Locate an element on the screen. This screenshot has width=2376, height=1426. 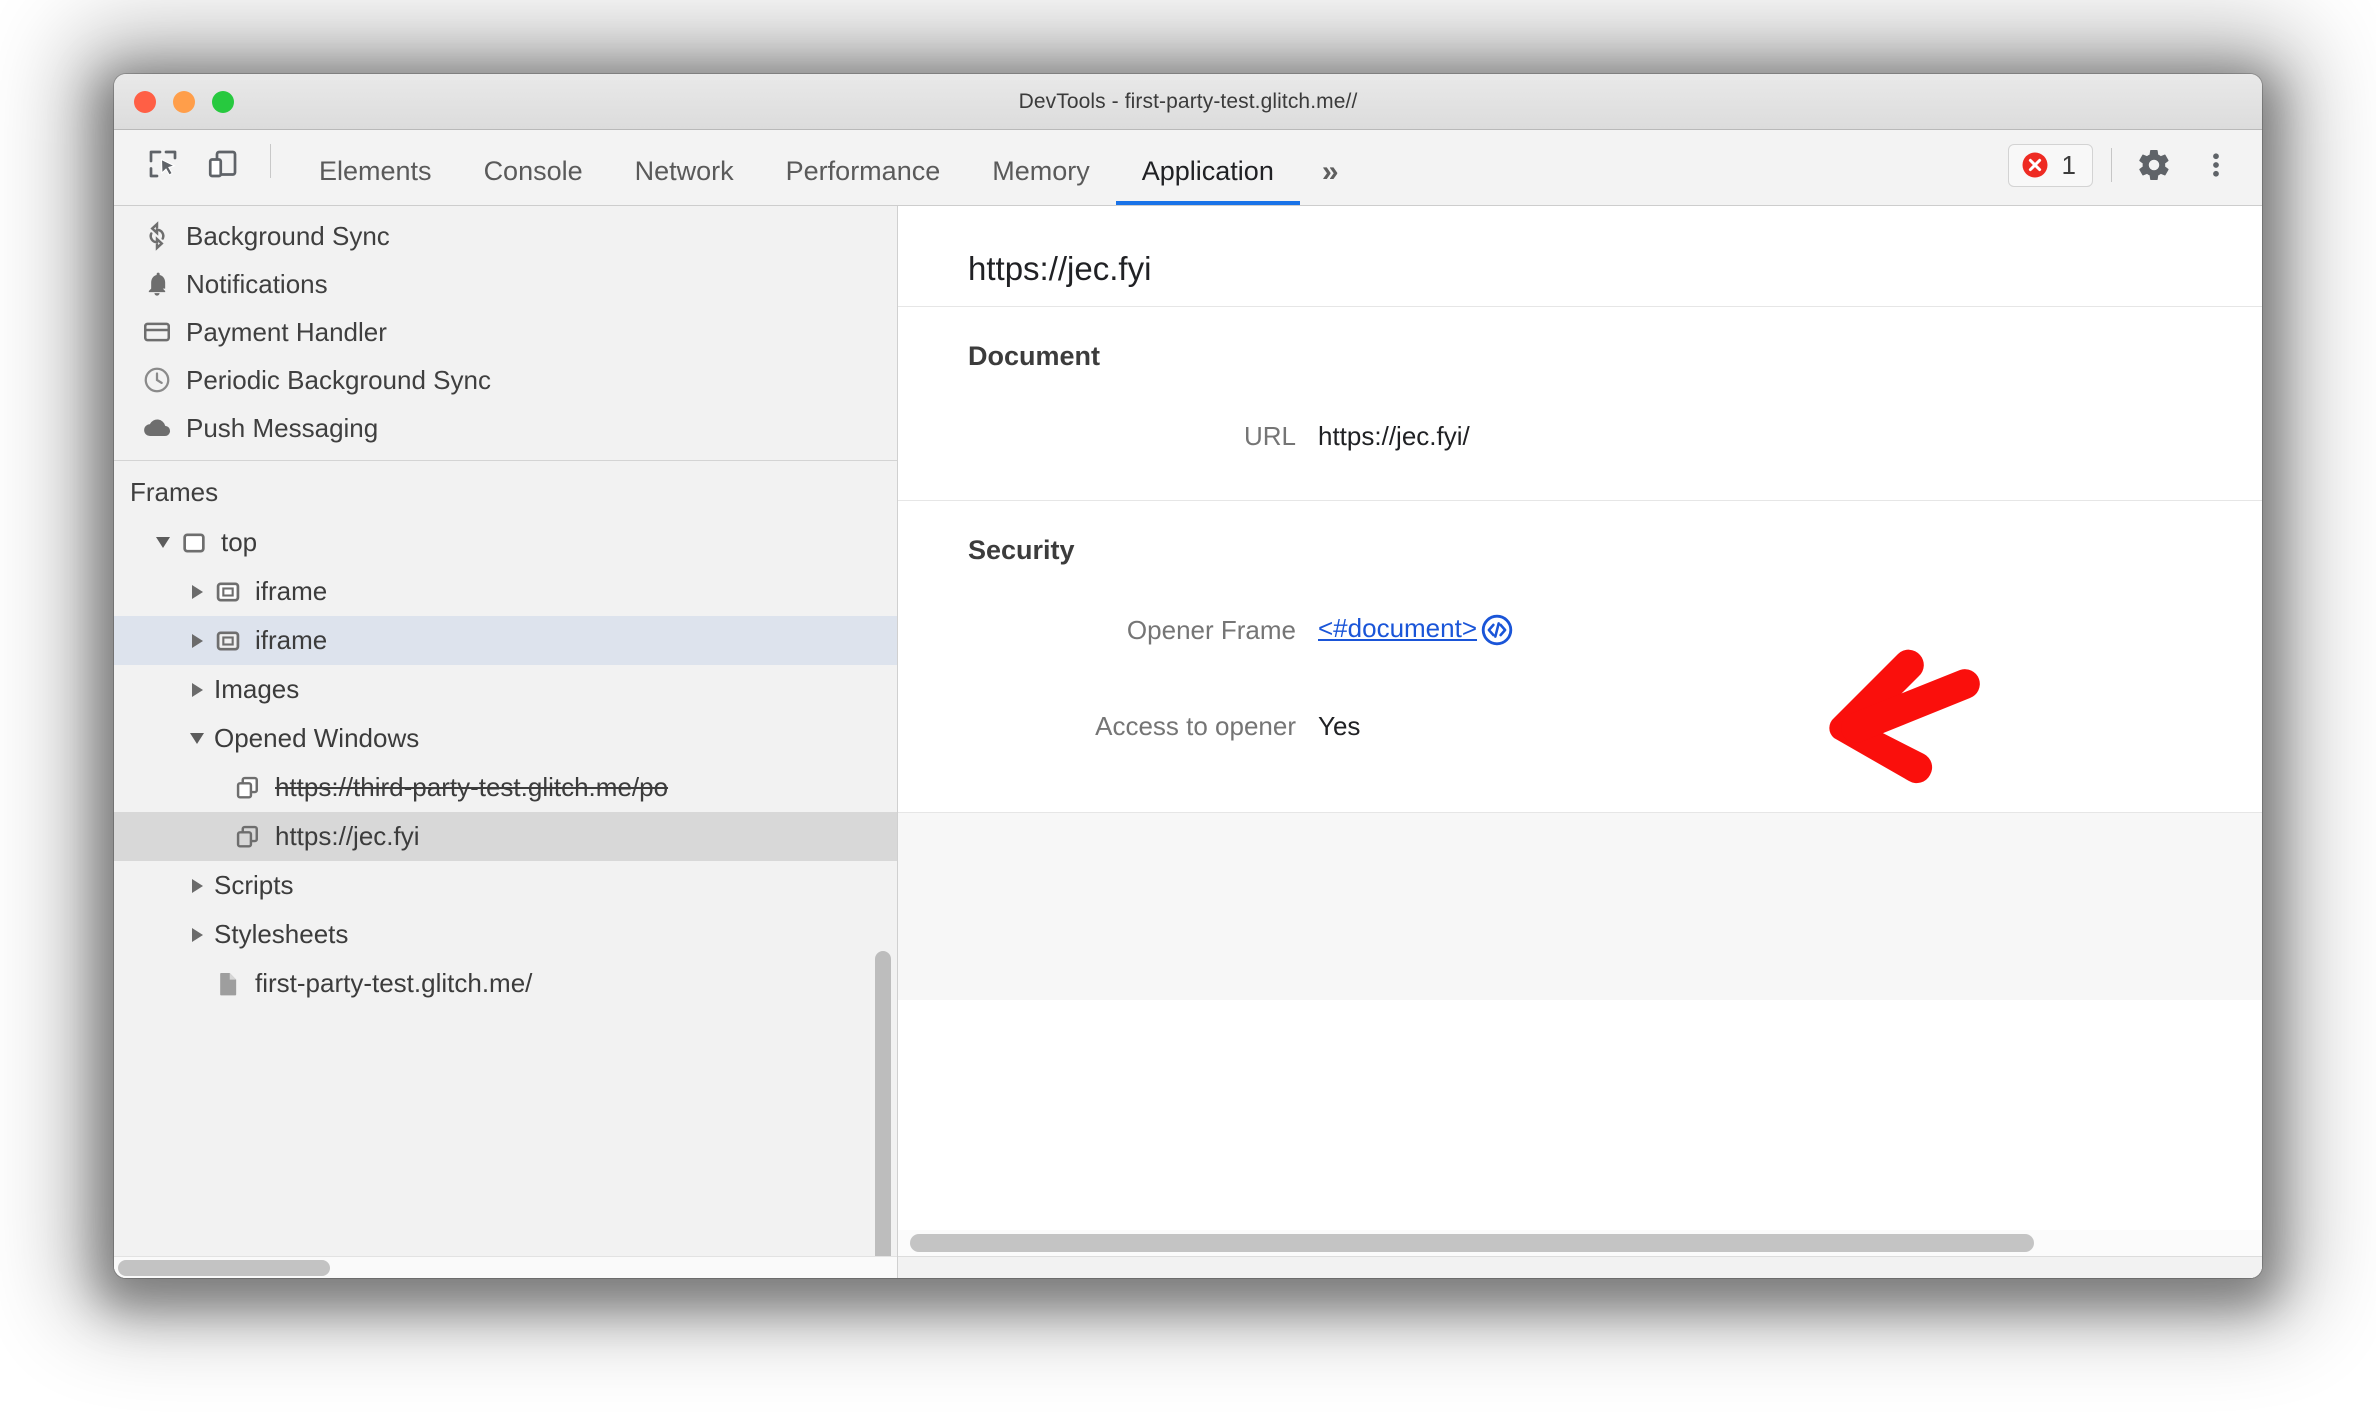
tree-item-label: Images is located at coordinates (257, 689).